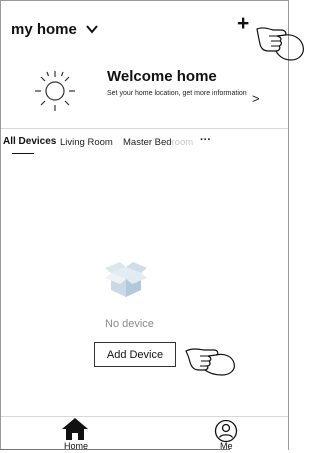 This screenshot has width=320, height=453. What do you see at coordinates (182, 142) in the screenshot?
I see `tab-master-label-faded: room` at bounding box center [182, 142].